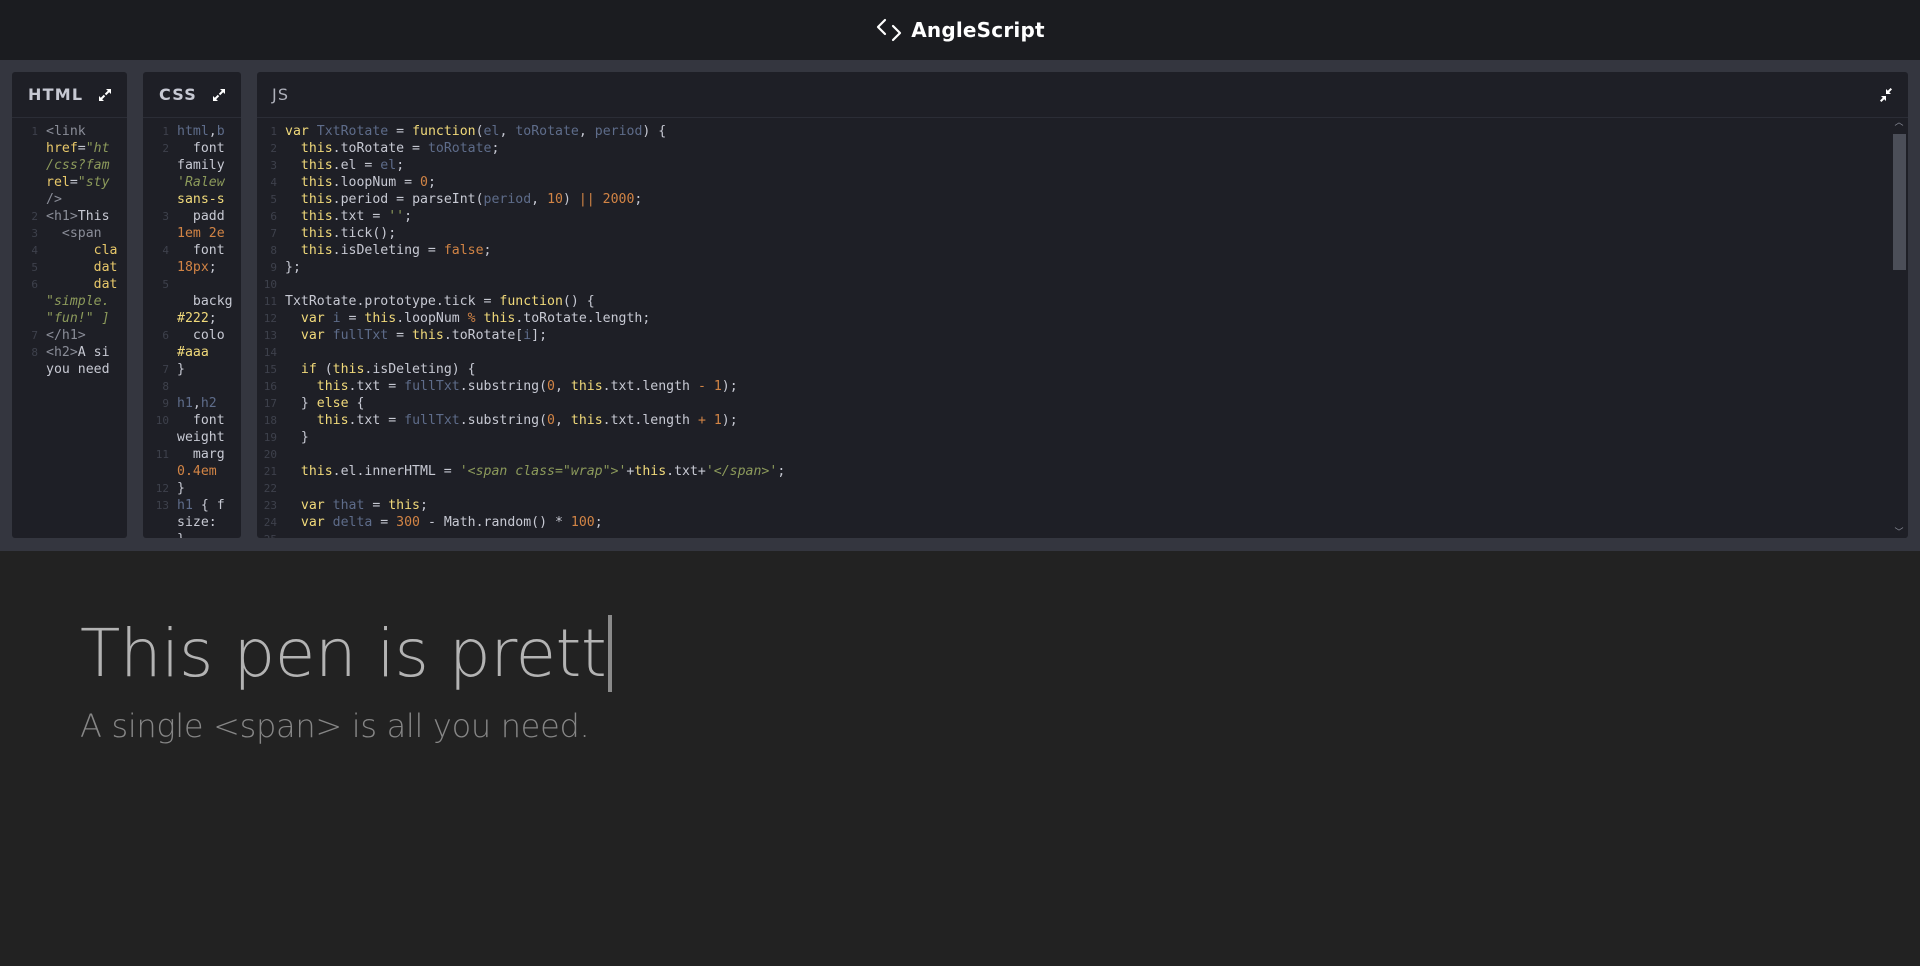 This screenshot has height=966, width=1920. What do you see at coordinates (1082, 505) in the screenshot?
I see `code-line: 23 var that = this;` at bounding box center [1082, 505].